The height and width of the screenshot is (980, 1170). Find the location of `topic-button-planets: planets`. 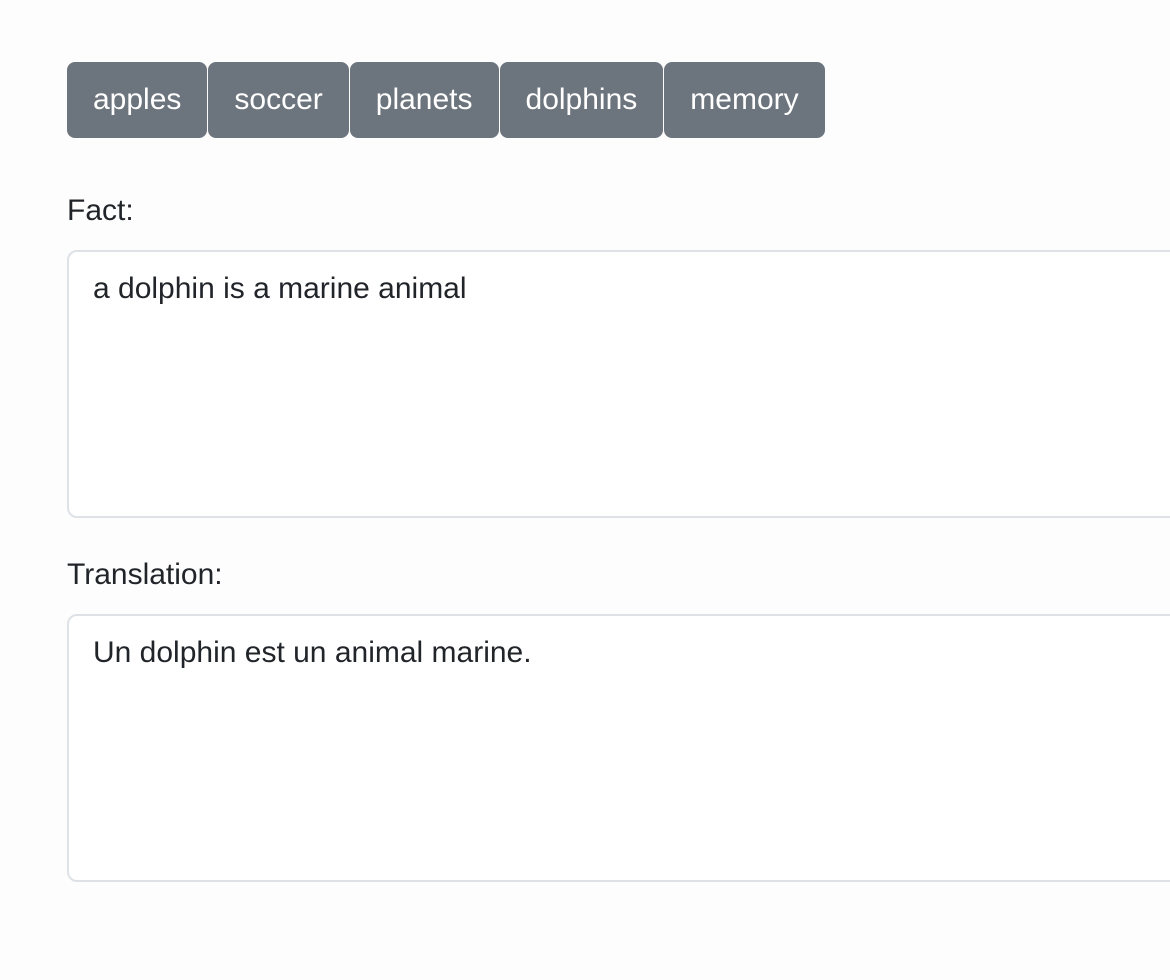

topic-button-planets: planets is located at coordinates (424, 100).